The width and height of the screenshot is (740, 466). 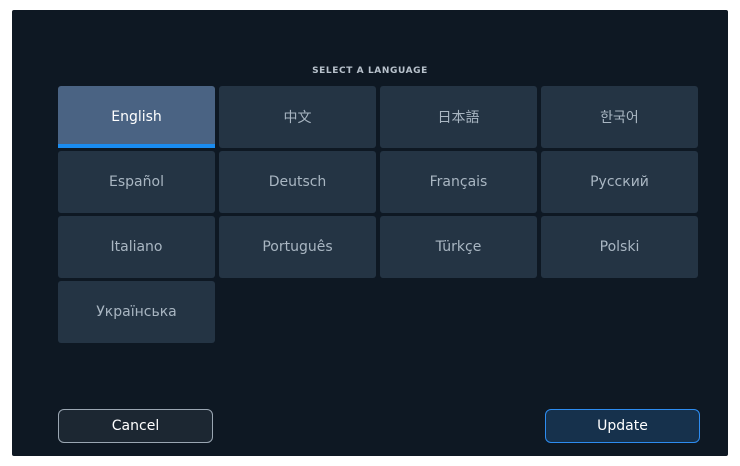 I want to click on language-label: 한국어, so click(x=619, y=118).